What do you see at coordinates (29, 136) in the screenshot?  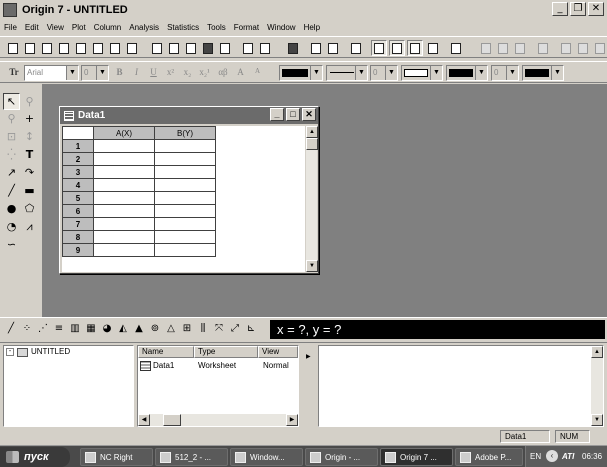 I see `data-selector-tool-icon: ↕` at bounding box center [29, 136].